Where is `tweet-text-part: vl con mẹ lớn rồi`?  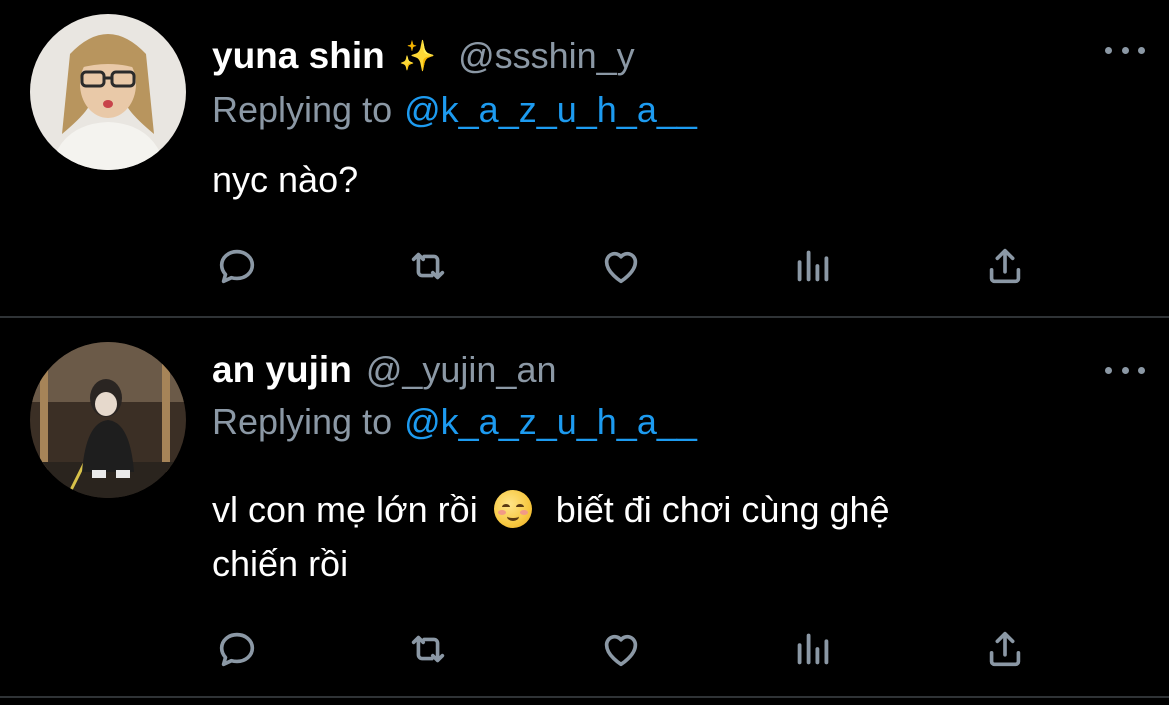 tweet-text-part: vl con mẹ lớn rồi is located at coordinates (345, 509).